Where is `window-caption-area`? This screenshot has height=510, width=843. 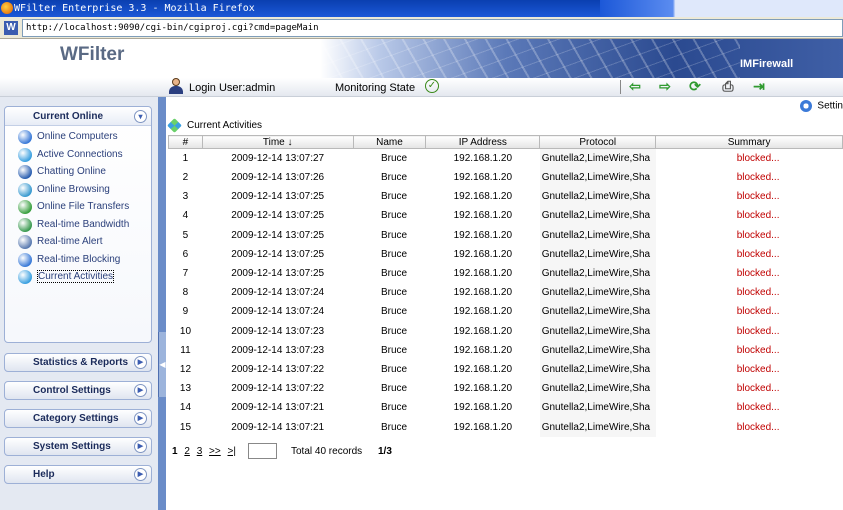
window-caption-area is located at coordinates (721, 8).